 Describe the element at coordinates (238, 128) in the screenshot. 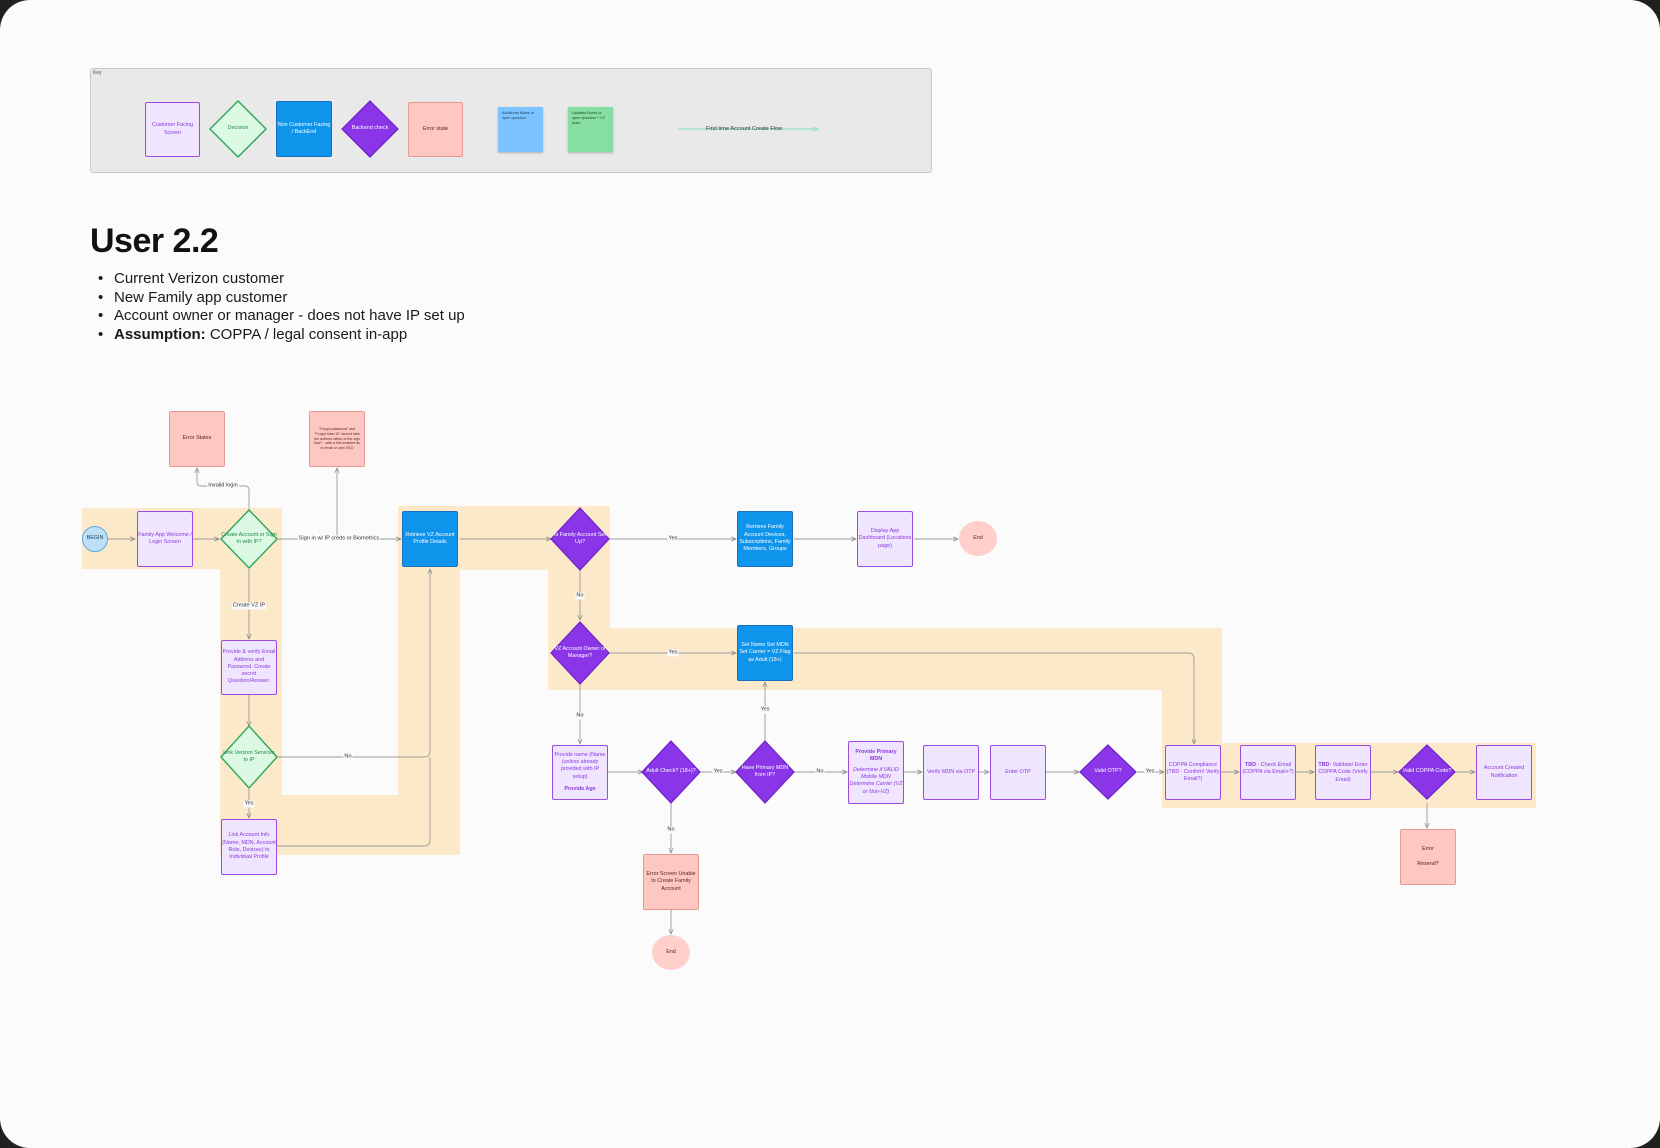

I see `legend-decision-label: Decision` at that location.